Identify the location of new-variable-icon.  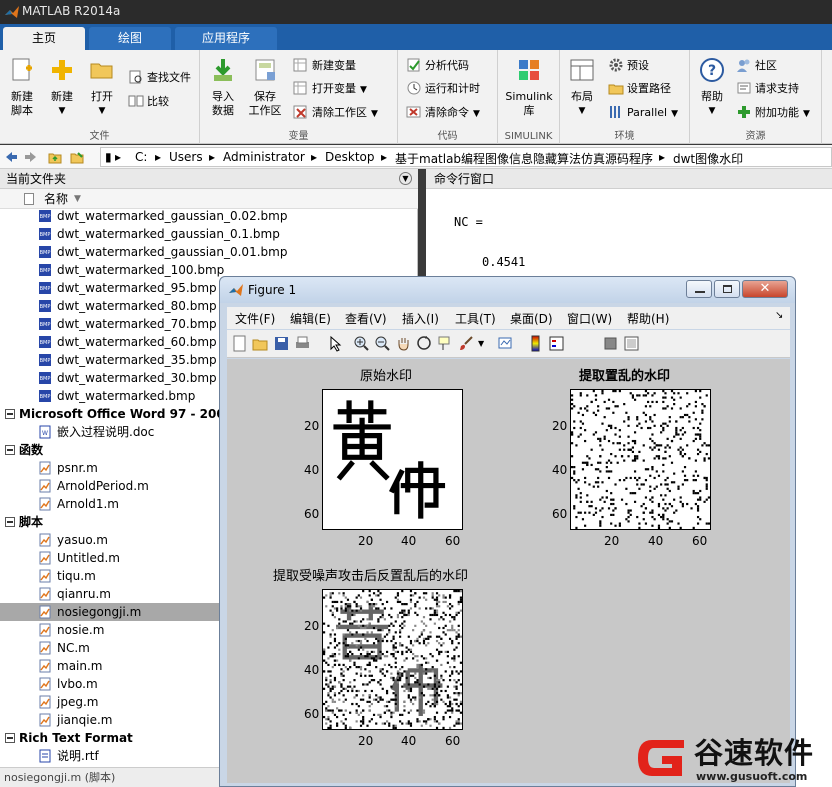
(300, 65).